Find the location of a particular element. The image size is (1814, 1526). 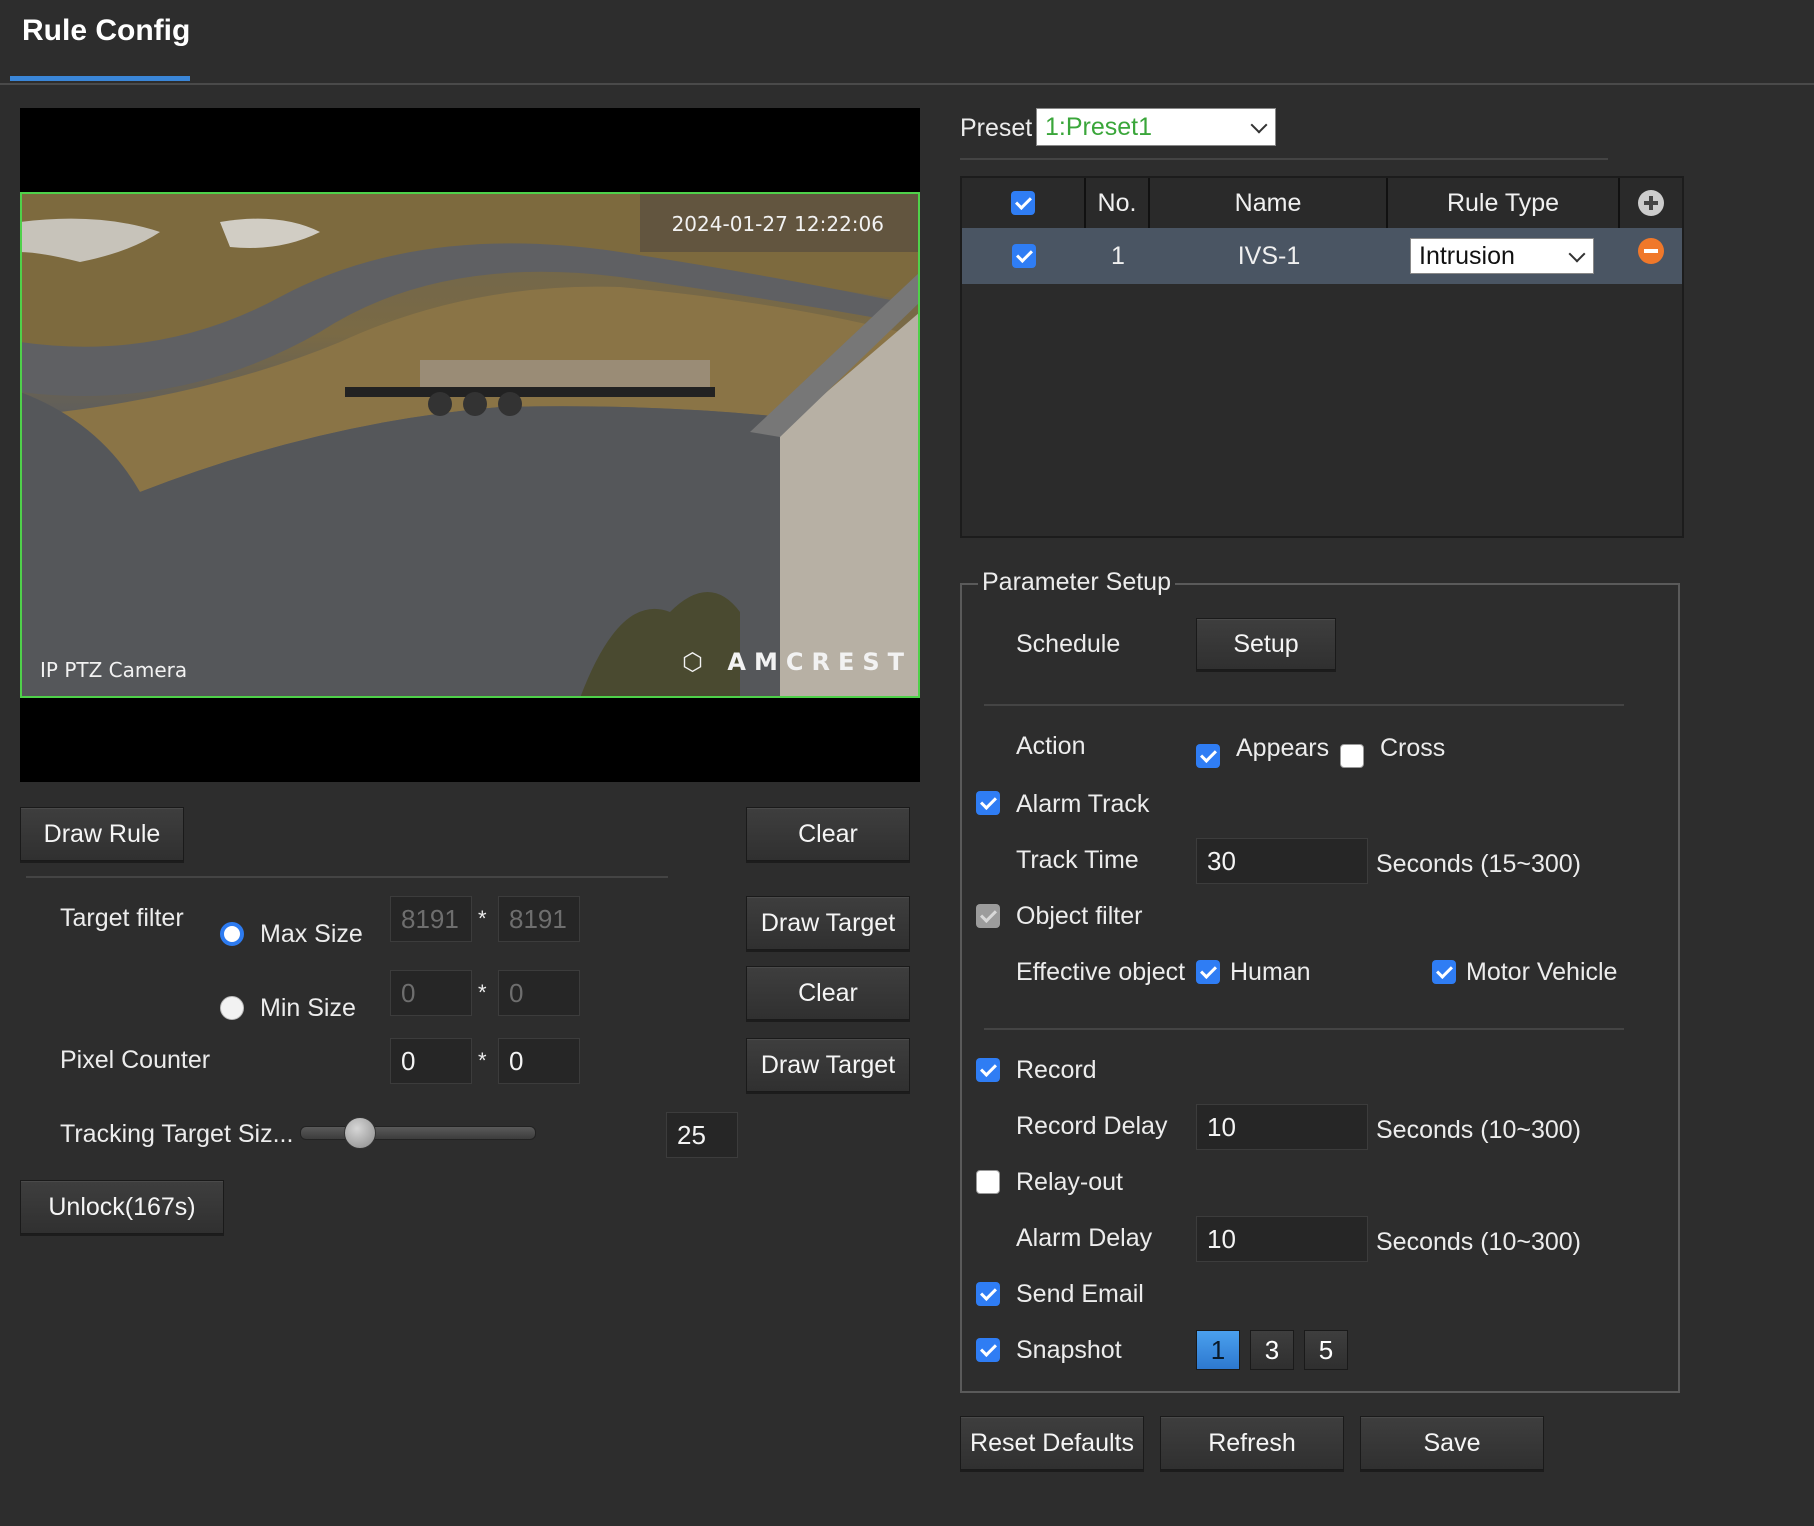

appears-label: Appears is located at coordinates (1283, 748).